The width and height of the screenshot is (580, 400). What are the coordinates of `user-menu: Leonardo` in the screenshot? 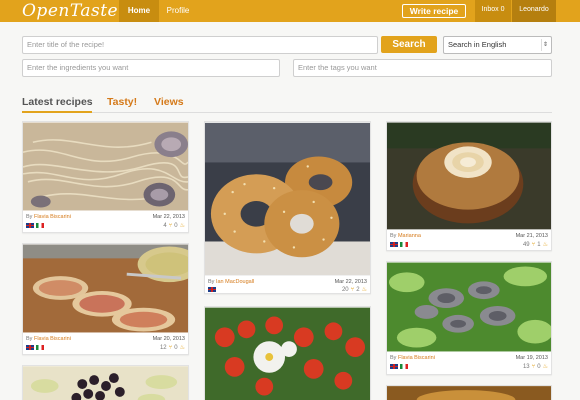 It's located at (534, 11).